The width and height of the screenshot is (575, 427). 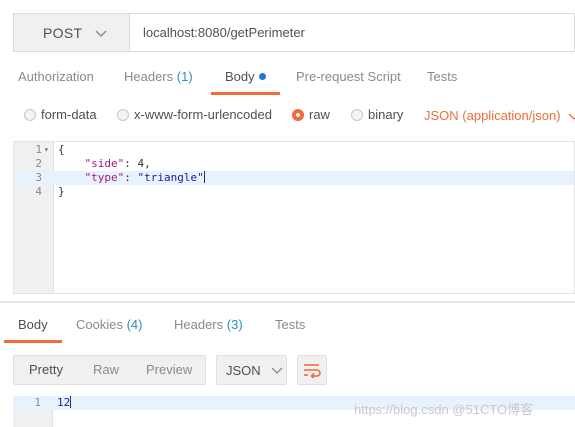 I want to click on line-number: 2, so click(x=38, y=163).